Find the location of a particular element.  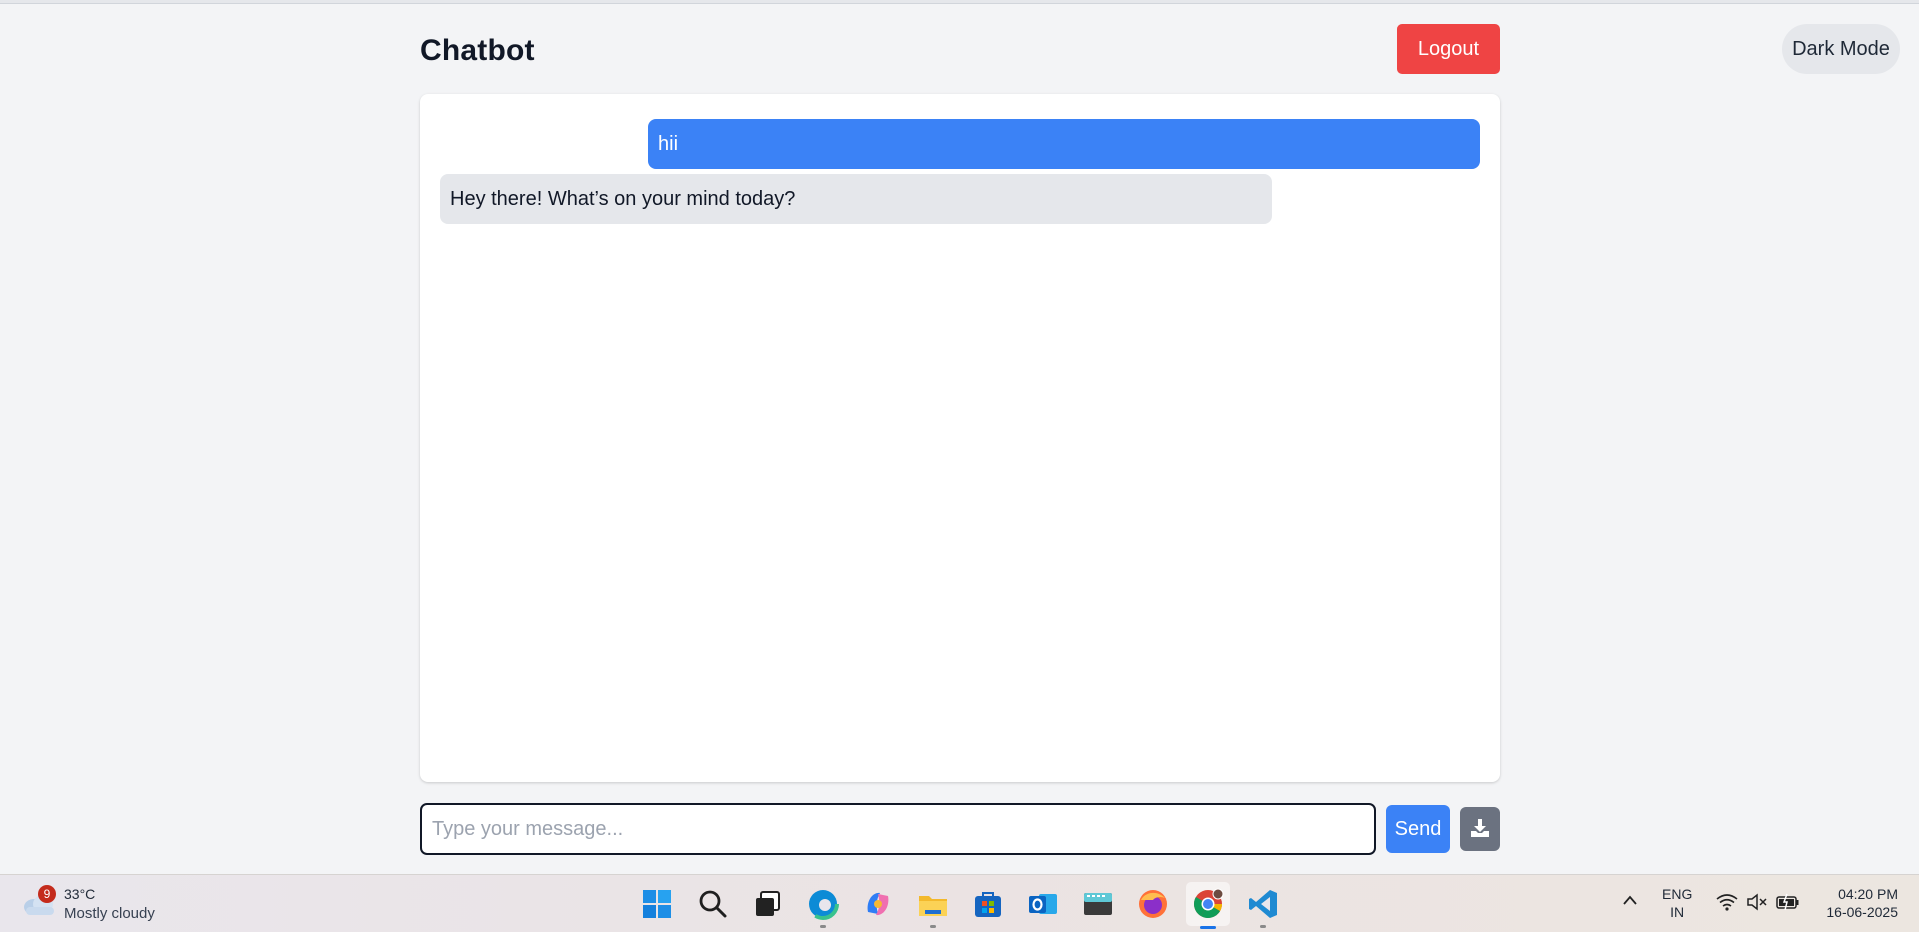

chevron-up-icon is located at coordinates (1630, 902).